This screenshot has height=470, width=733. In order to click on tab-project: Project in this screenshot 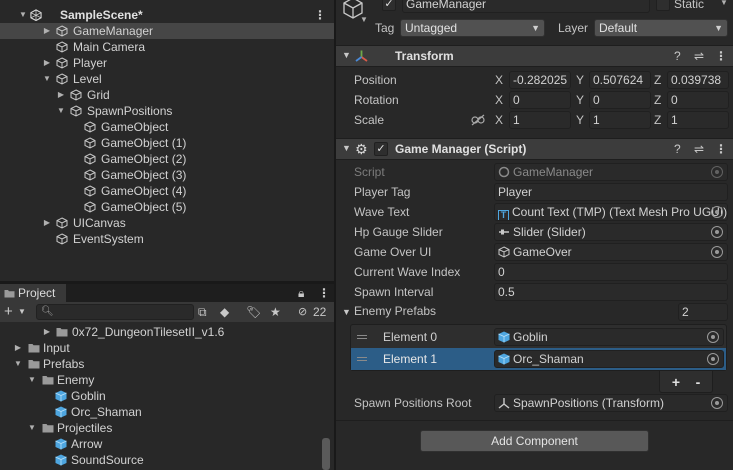, I will do `click(33, 293)`.